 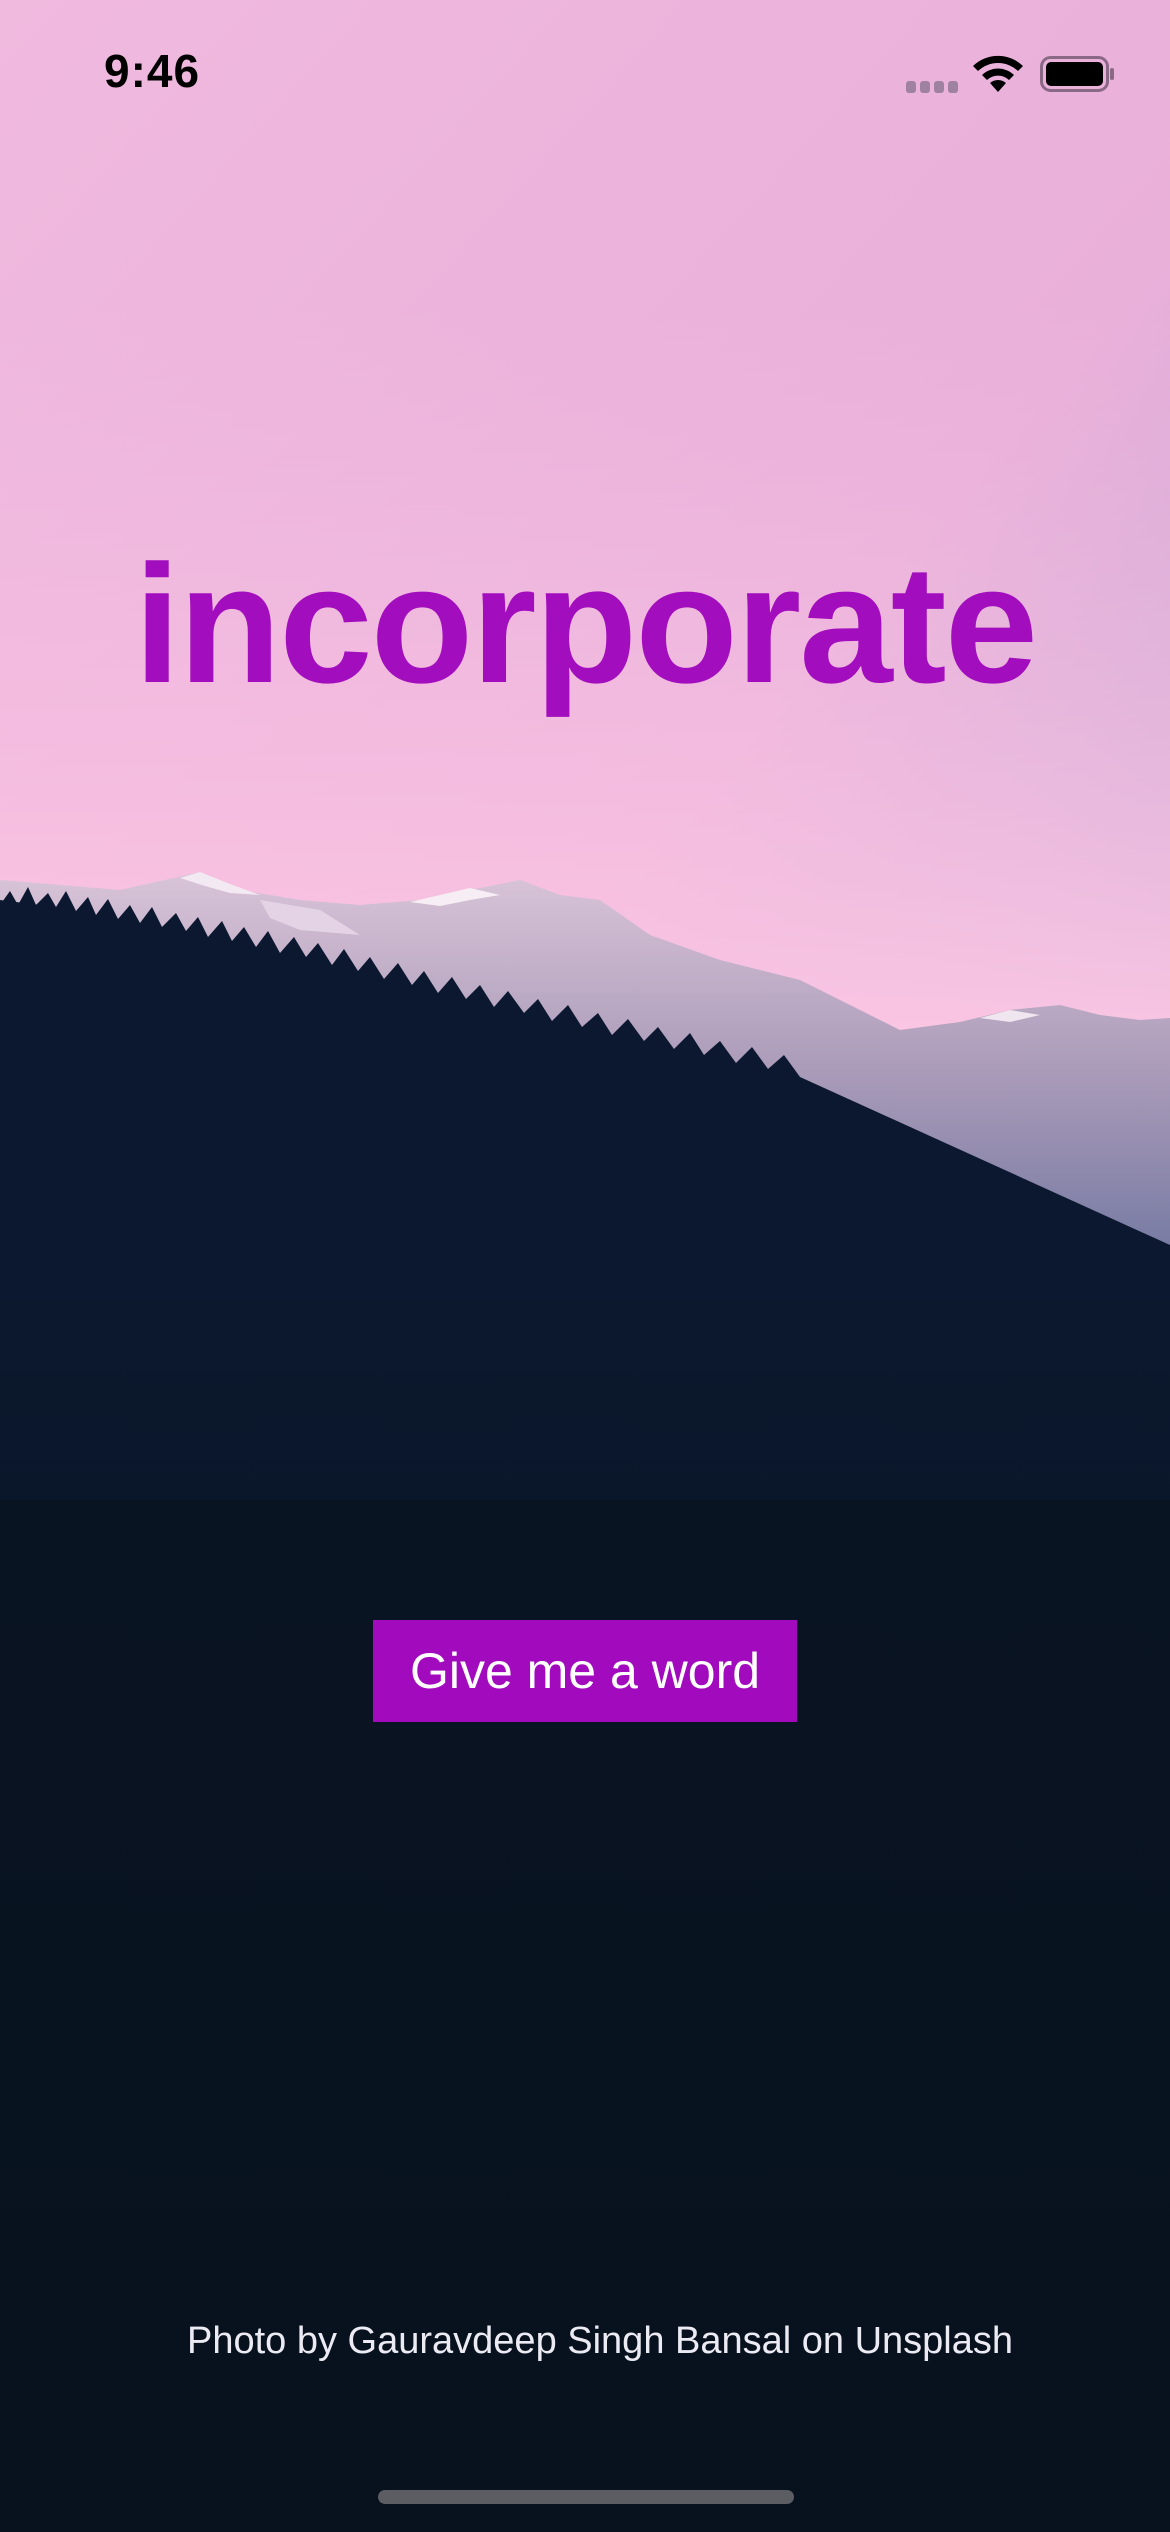 I want to click on word-title: incorporate, so click(x=585, y=624).